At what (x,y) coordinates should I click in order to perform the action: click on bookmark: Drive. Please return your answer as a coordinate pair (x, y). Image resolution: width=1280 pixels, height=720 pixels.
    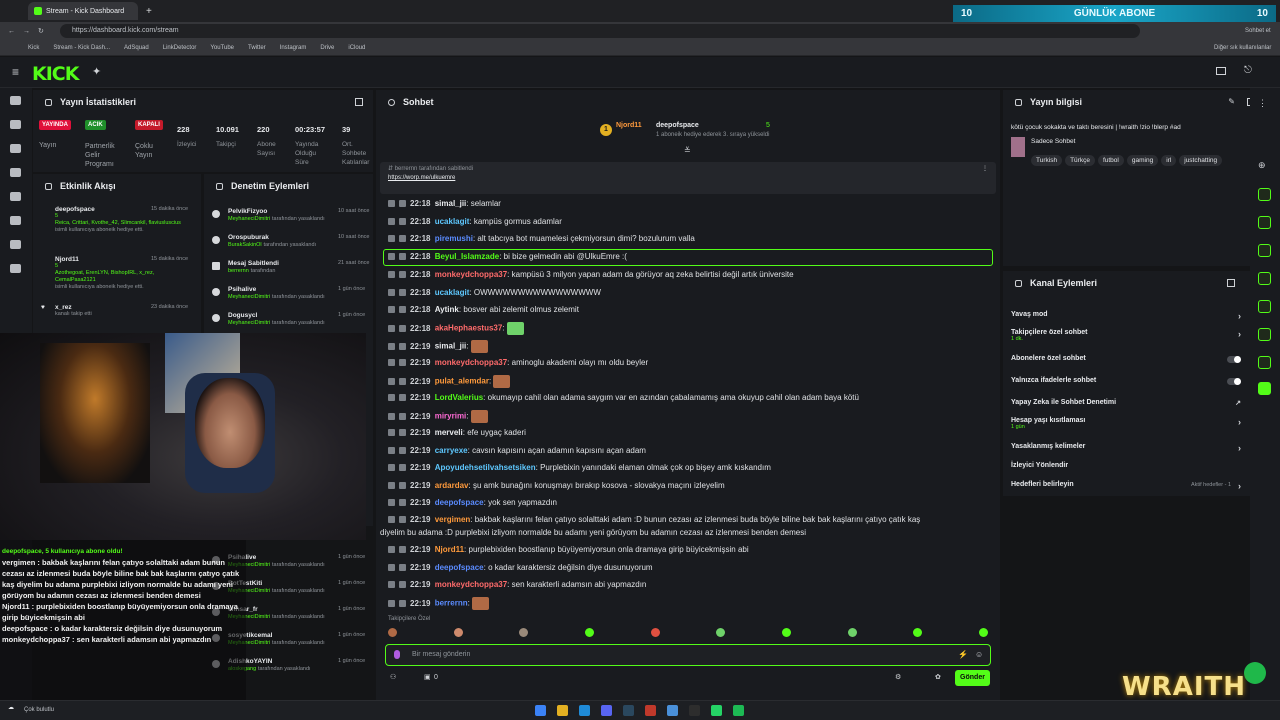
    Looking at the image, I should click on (327, 48).